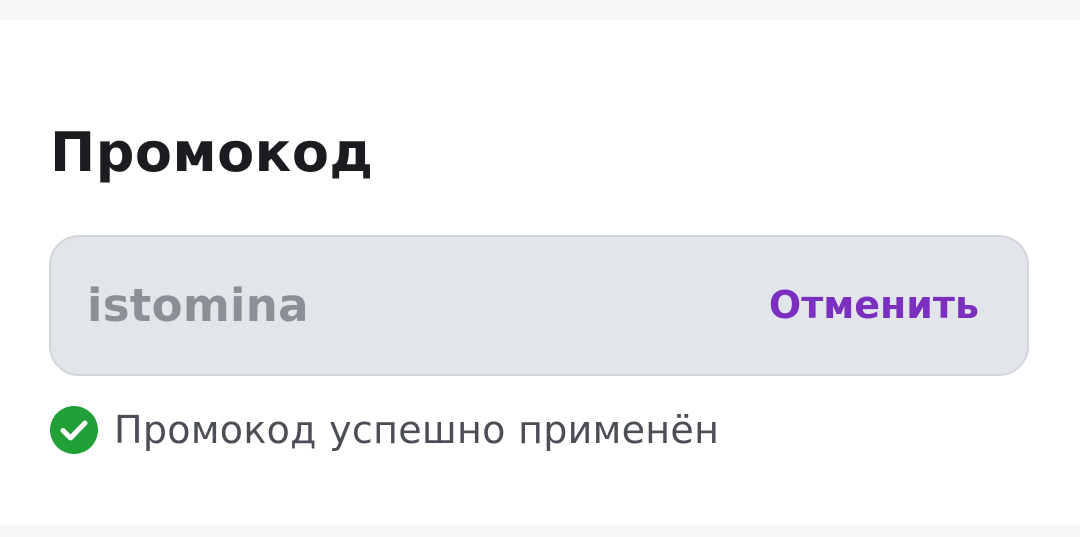  What do you see at coordinates (198, 305) in the screenshot?
I see `promo-code-value: istomina` at bounding box center [198, 305].